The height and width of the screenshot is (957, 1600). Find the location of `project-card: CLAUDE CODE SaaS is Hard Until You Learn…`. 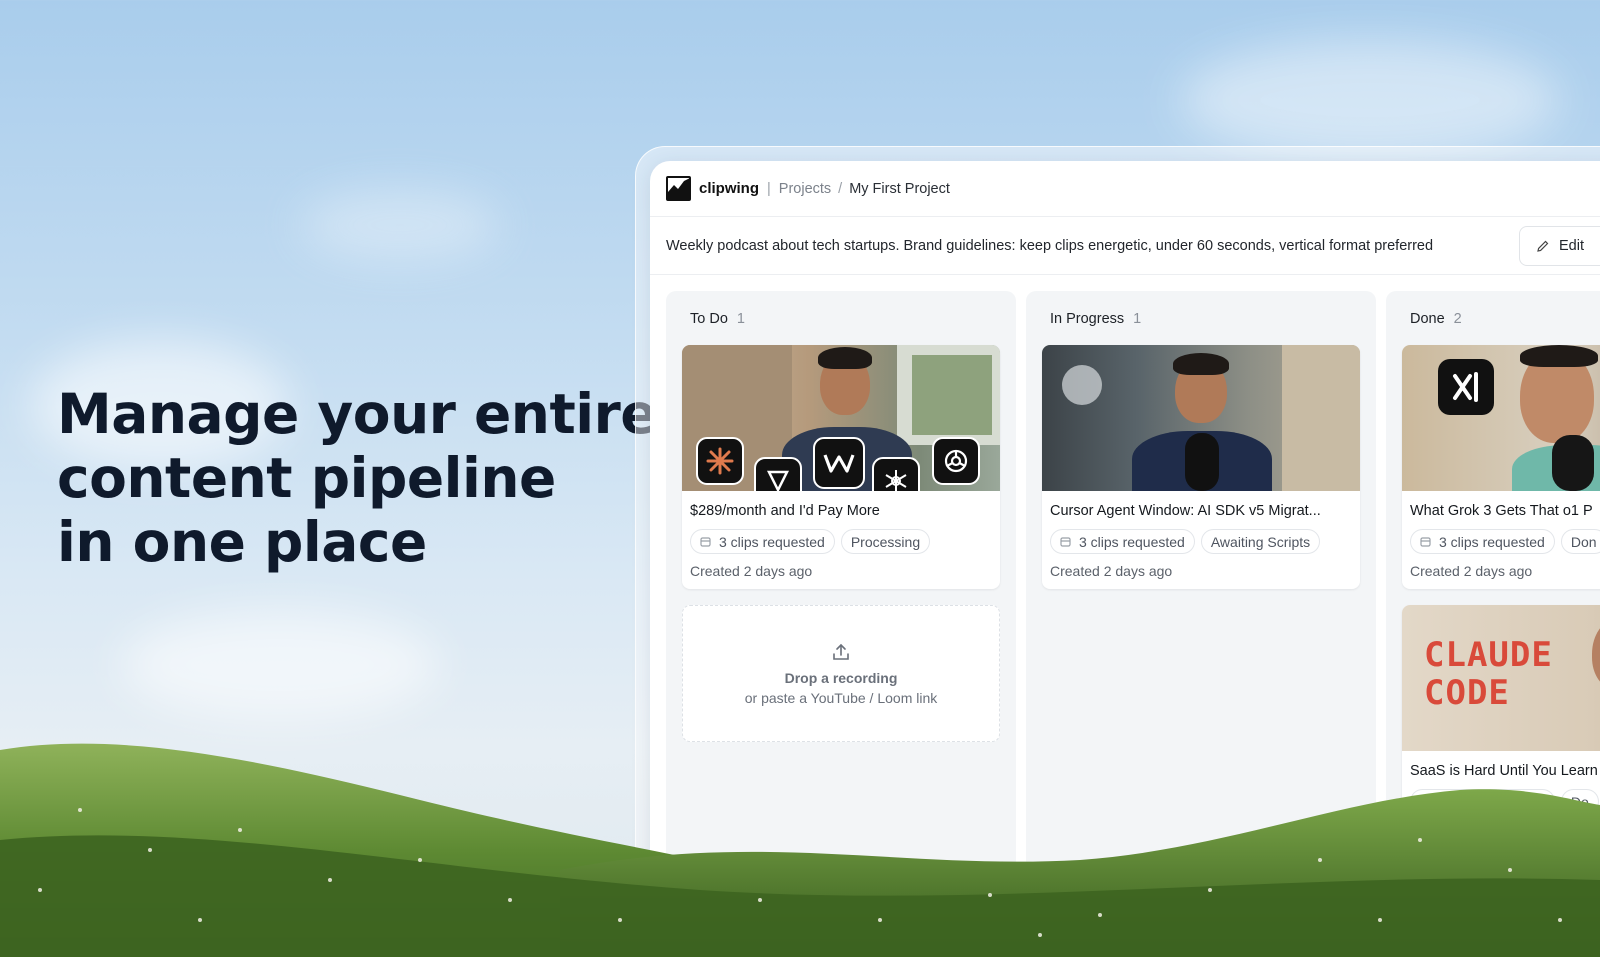

project-card: CLAUDE CODE SaaS is Hard Until You Learn… is located at coordinates (1501, 714).